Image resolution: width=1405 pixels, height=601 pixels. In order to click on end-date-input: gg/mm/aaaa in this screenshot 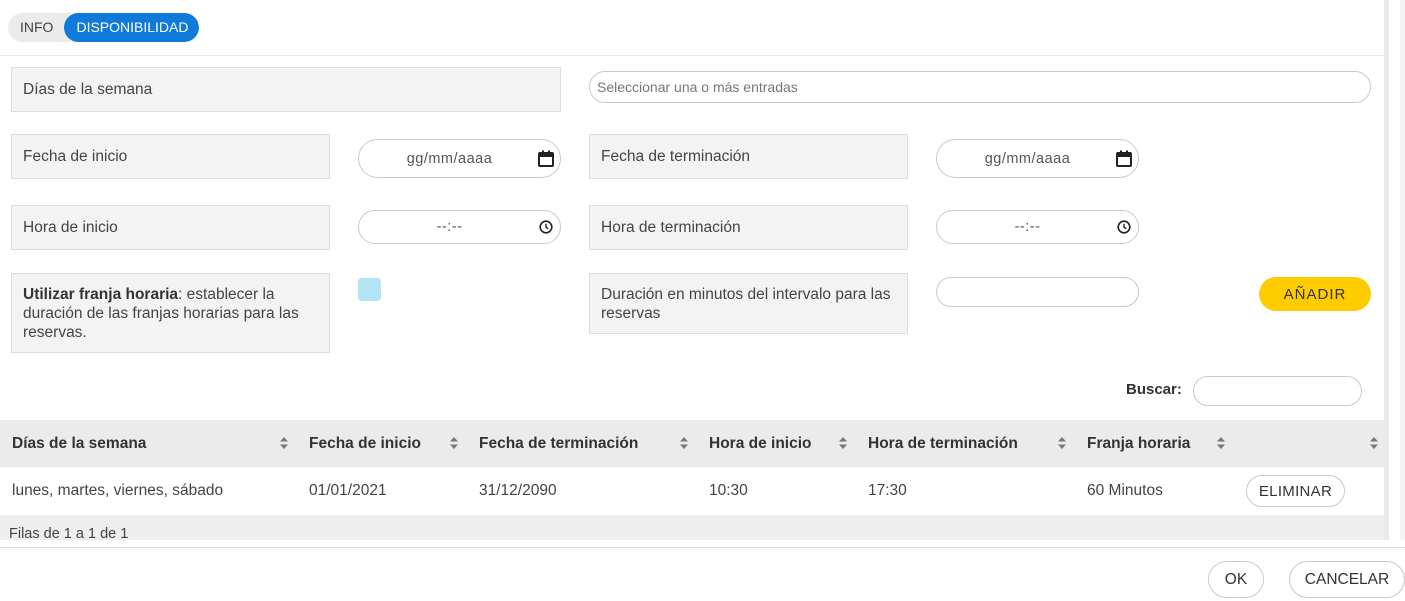, I will do `click(1037, 158)`.